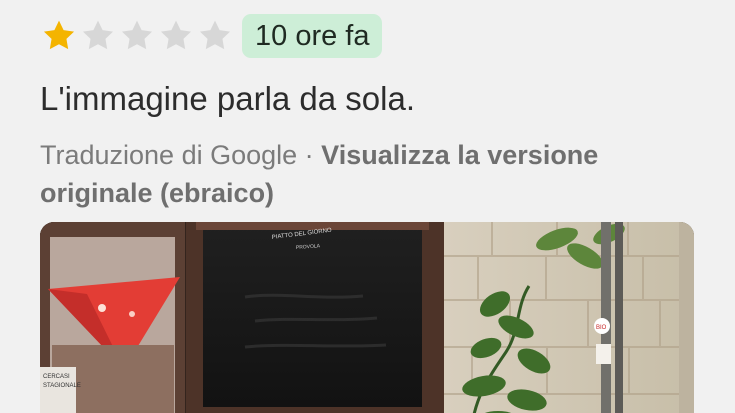 The image size is (735, 413). I want to click on svg-text: CERCASI, so click(56, 377).